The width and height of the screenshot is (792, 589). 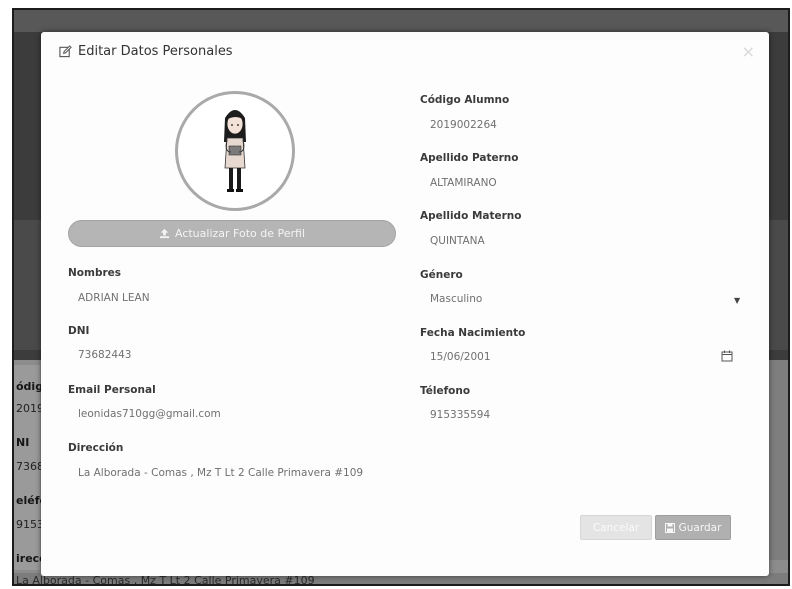 I want to click on apellido-materno-field: QUINTANA, so click(x=457, y=241).